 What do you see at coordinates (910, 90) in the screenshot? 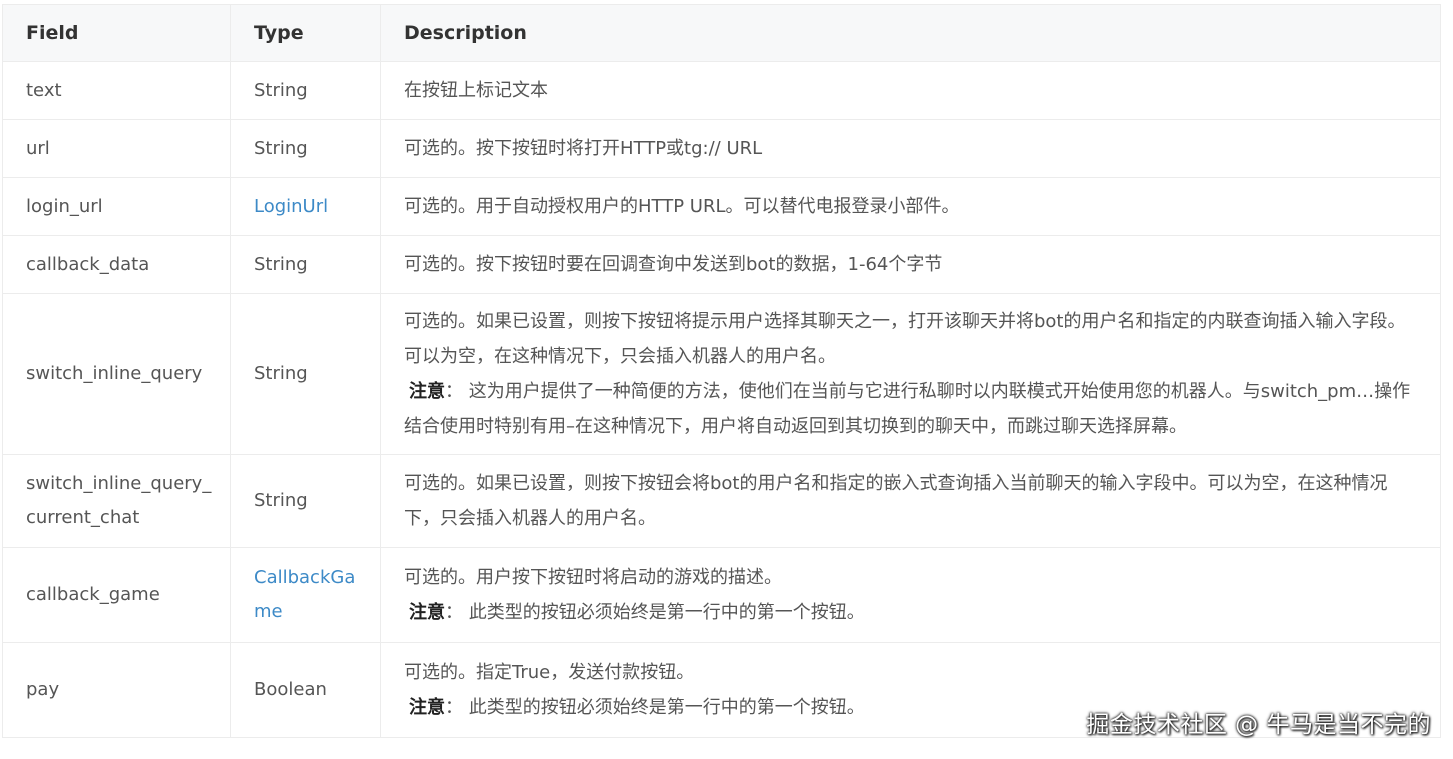
I see `field-description: 在按钮上标记文本` at bounding box center [910, 90].